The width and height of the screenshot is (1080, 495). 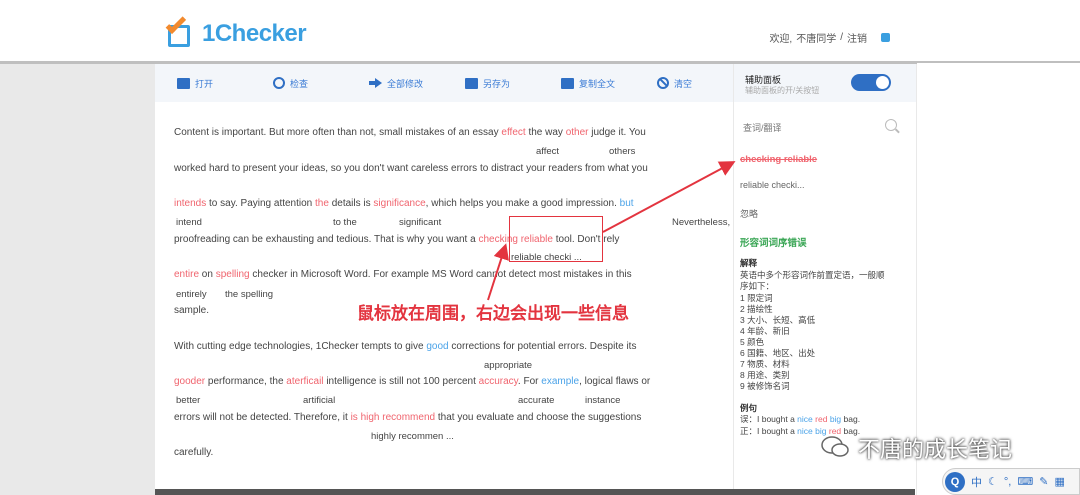 I want to click on watermark: 不唐的成长笔记, so click(x=935, y=450).